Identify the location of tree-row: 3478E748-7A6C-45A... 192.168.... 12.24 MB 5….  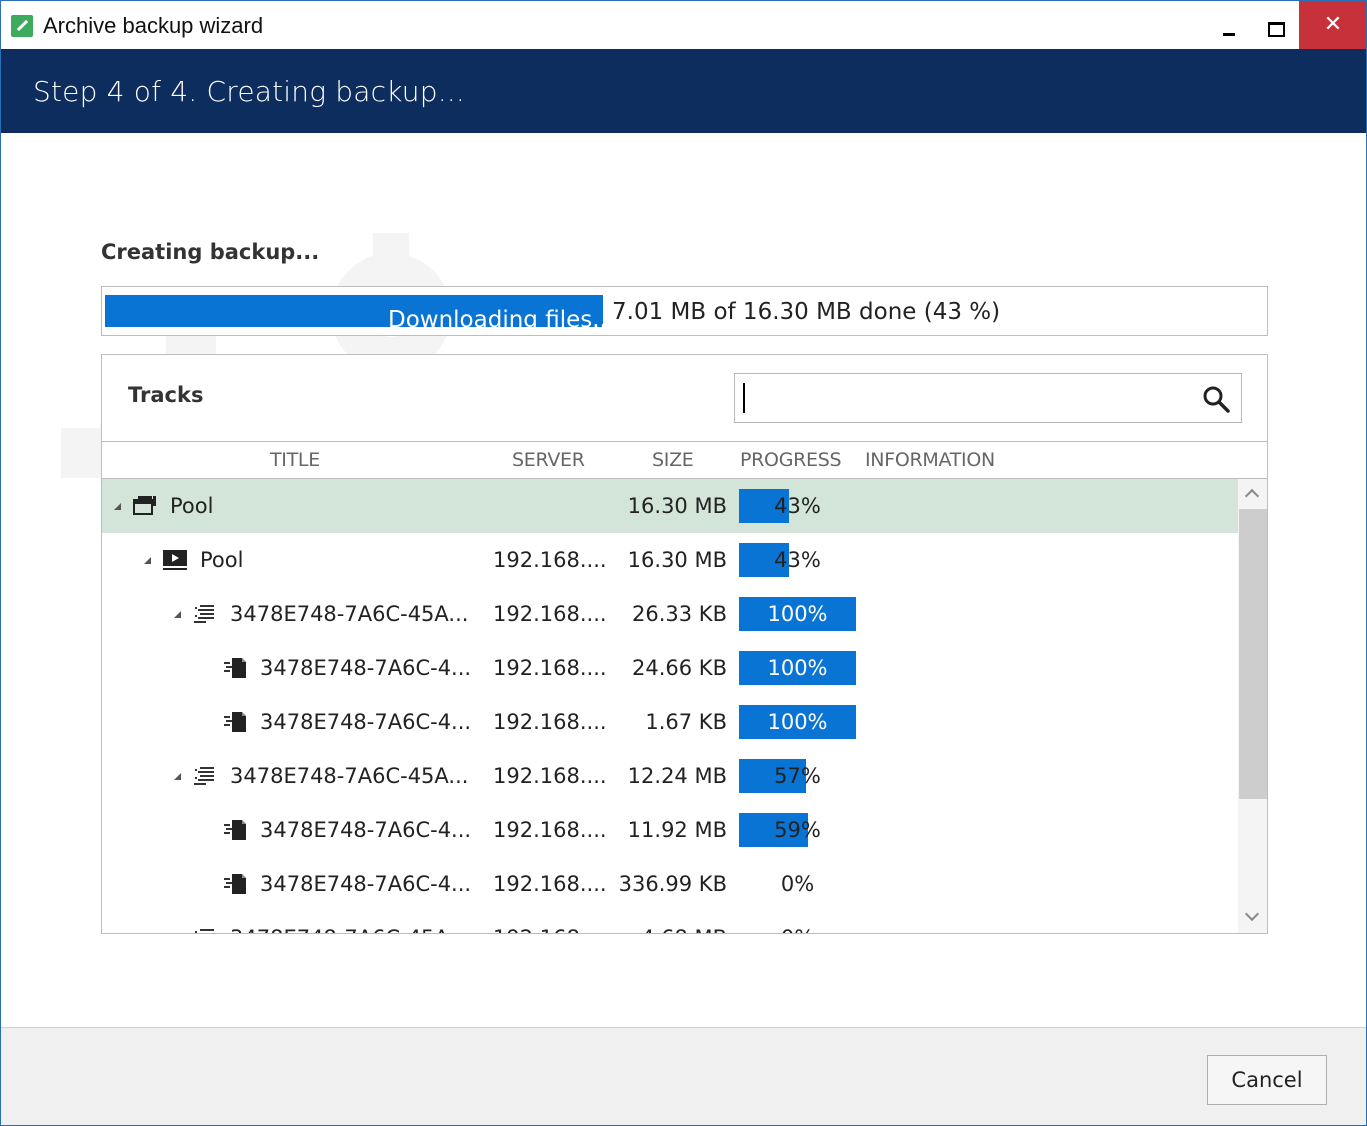
(670, 776).